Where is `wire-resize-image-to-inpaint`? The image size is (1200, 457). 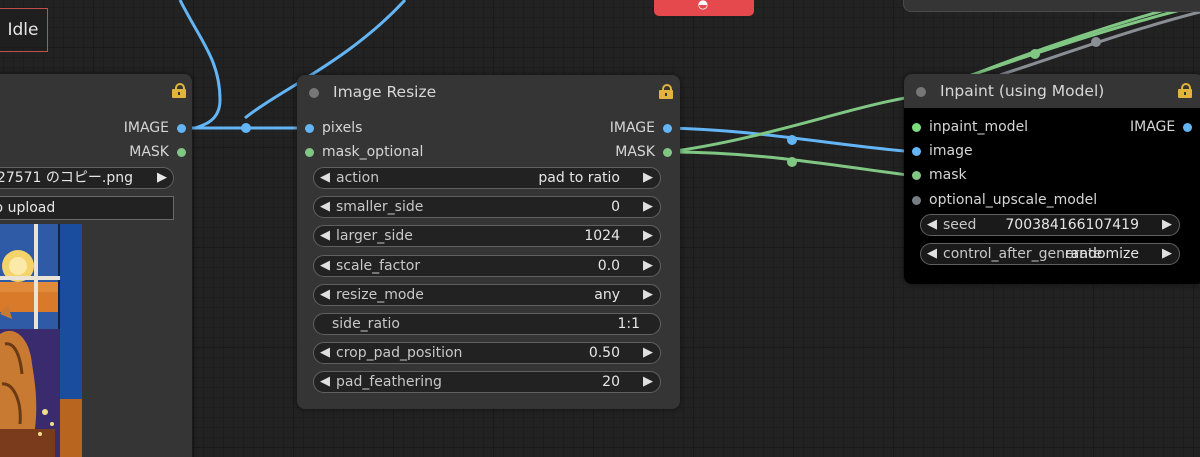 wire-resize-image-to-inpaint is located at coordinates (791, 140).